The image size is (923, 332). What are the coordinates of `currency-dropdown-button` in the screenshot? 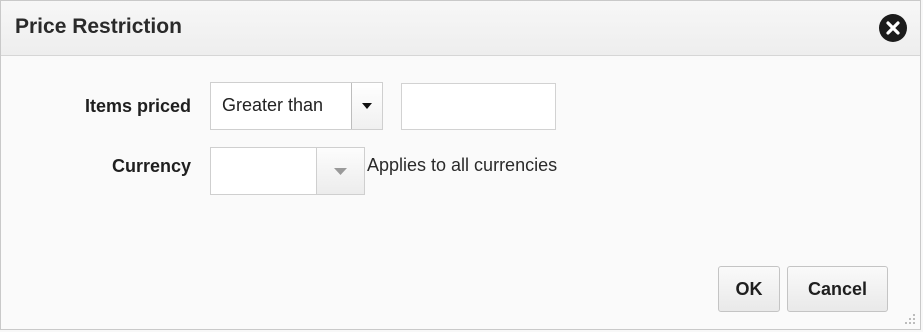 It's located at (340, 171).